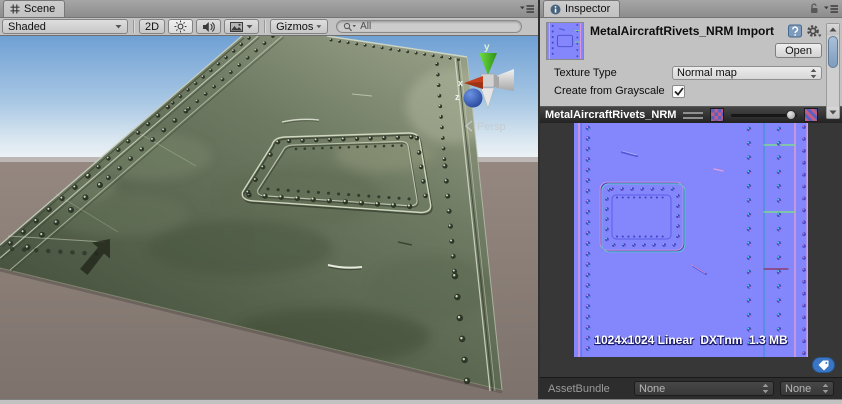 The image size is (842, 404). I want to click on texture-type-row: Texture Type Normal map, so click(688, 73).